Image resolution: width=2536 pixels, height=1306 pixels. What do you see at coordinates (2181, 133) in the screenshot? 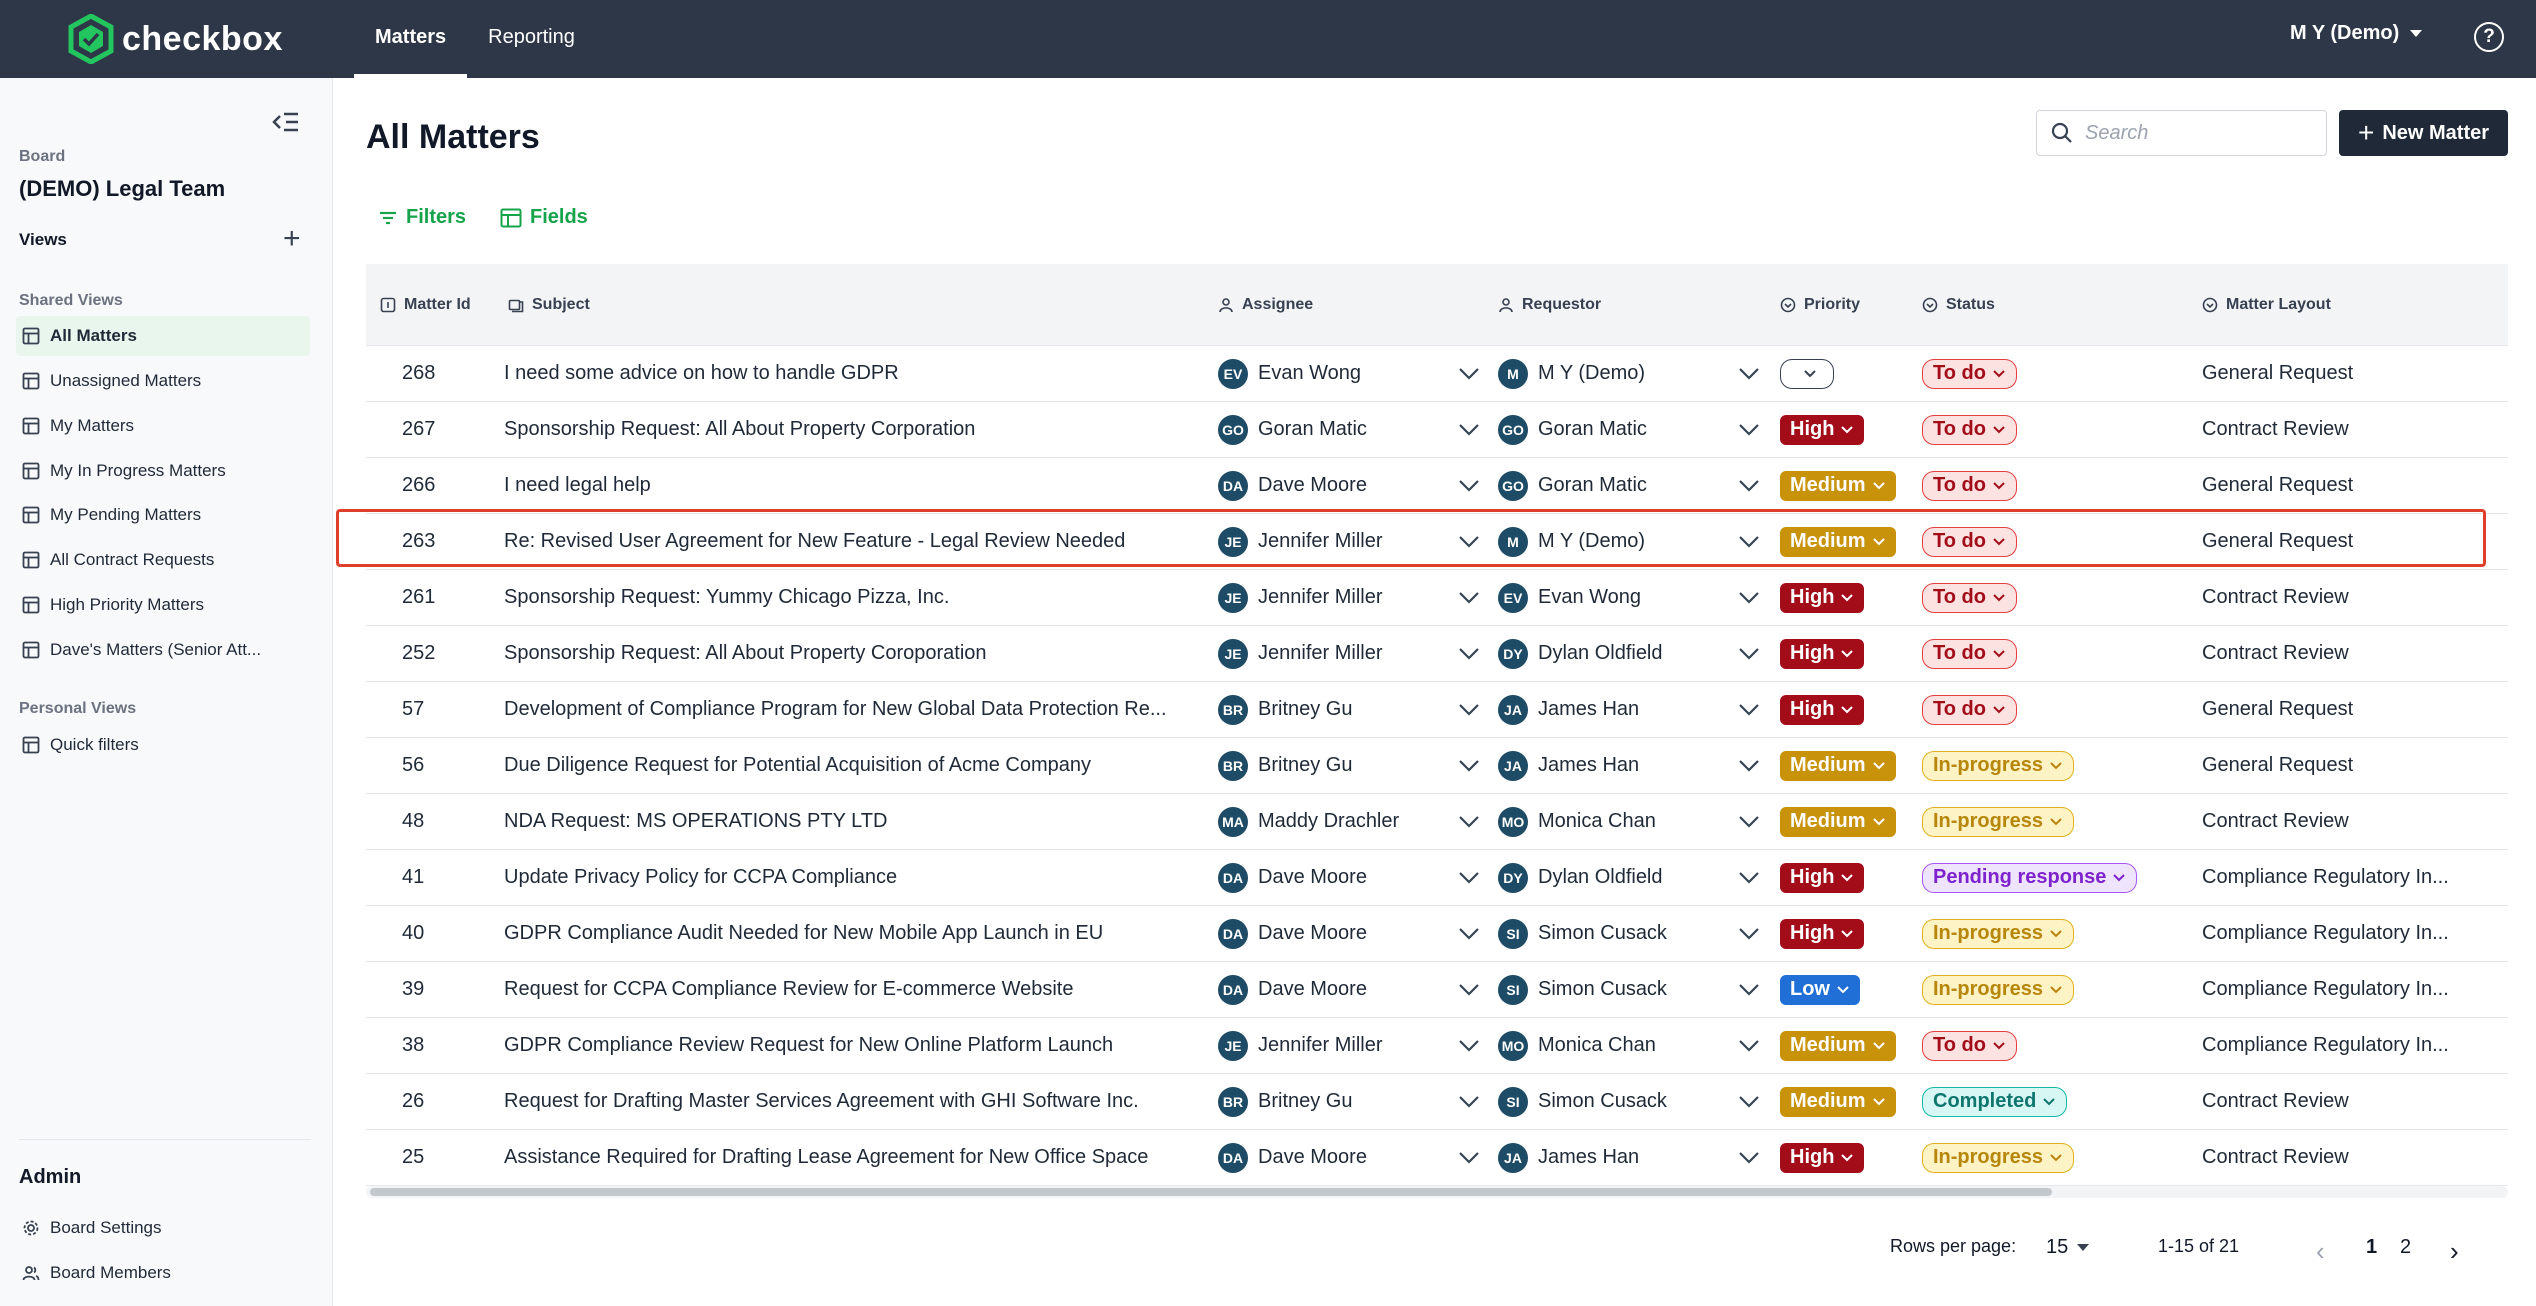
I see `search-box` at bounding box center [2181, 133].